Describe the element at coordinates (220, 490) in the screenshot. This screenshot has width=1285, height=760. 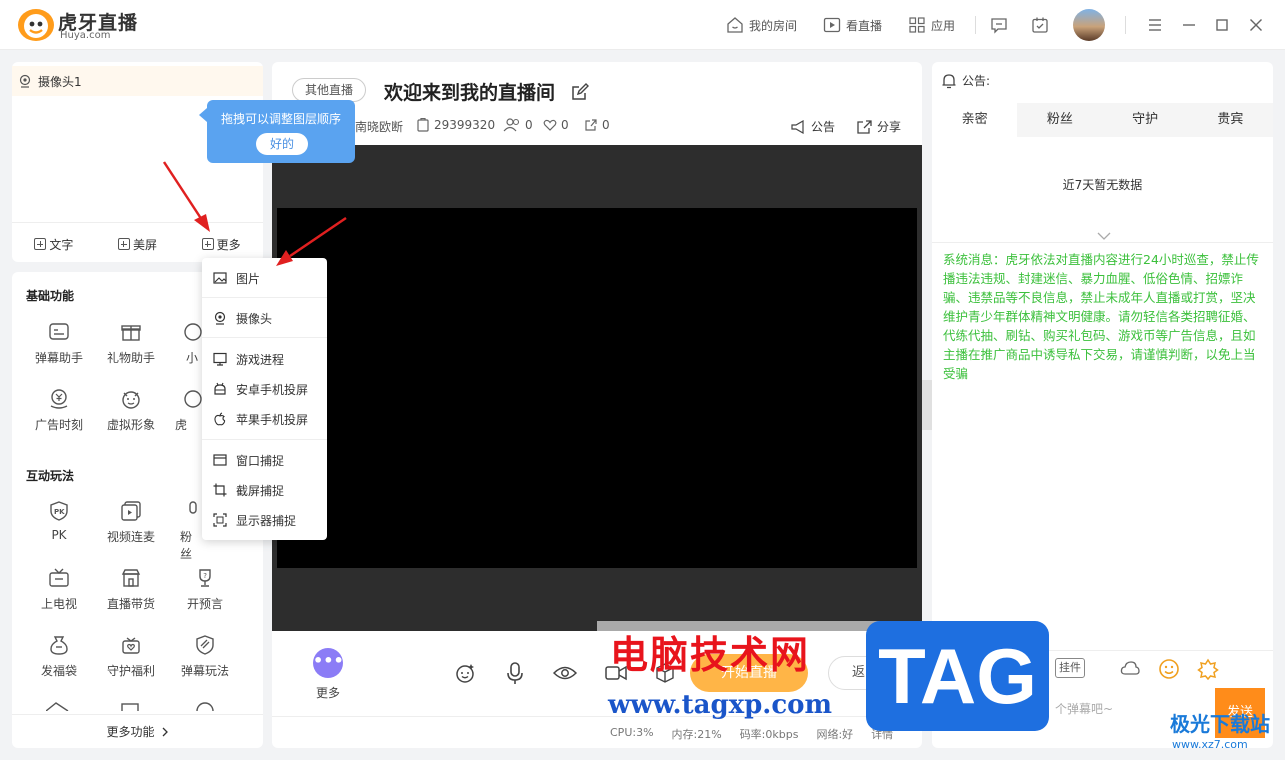
I see `crop-icon` at that location.